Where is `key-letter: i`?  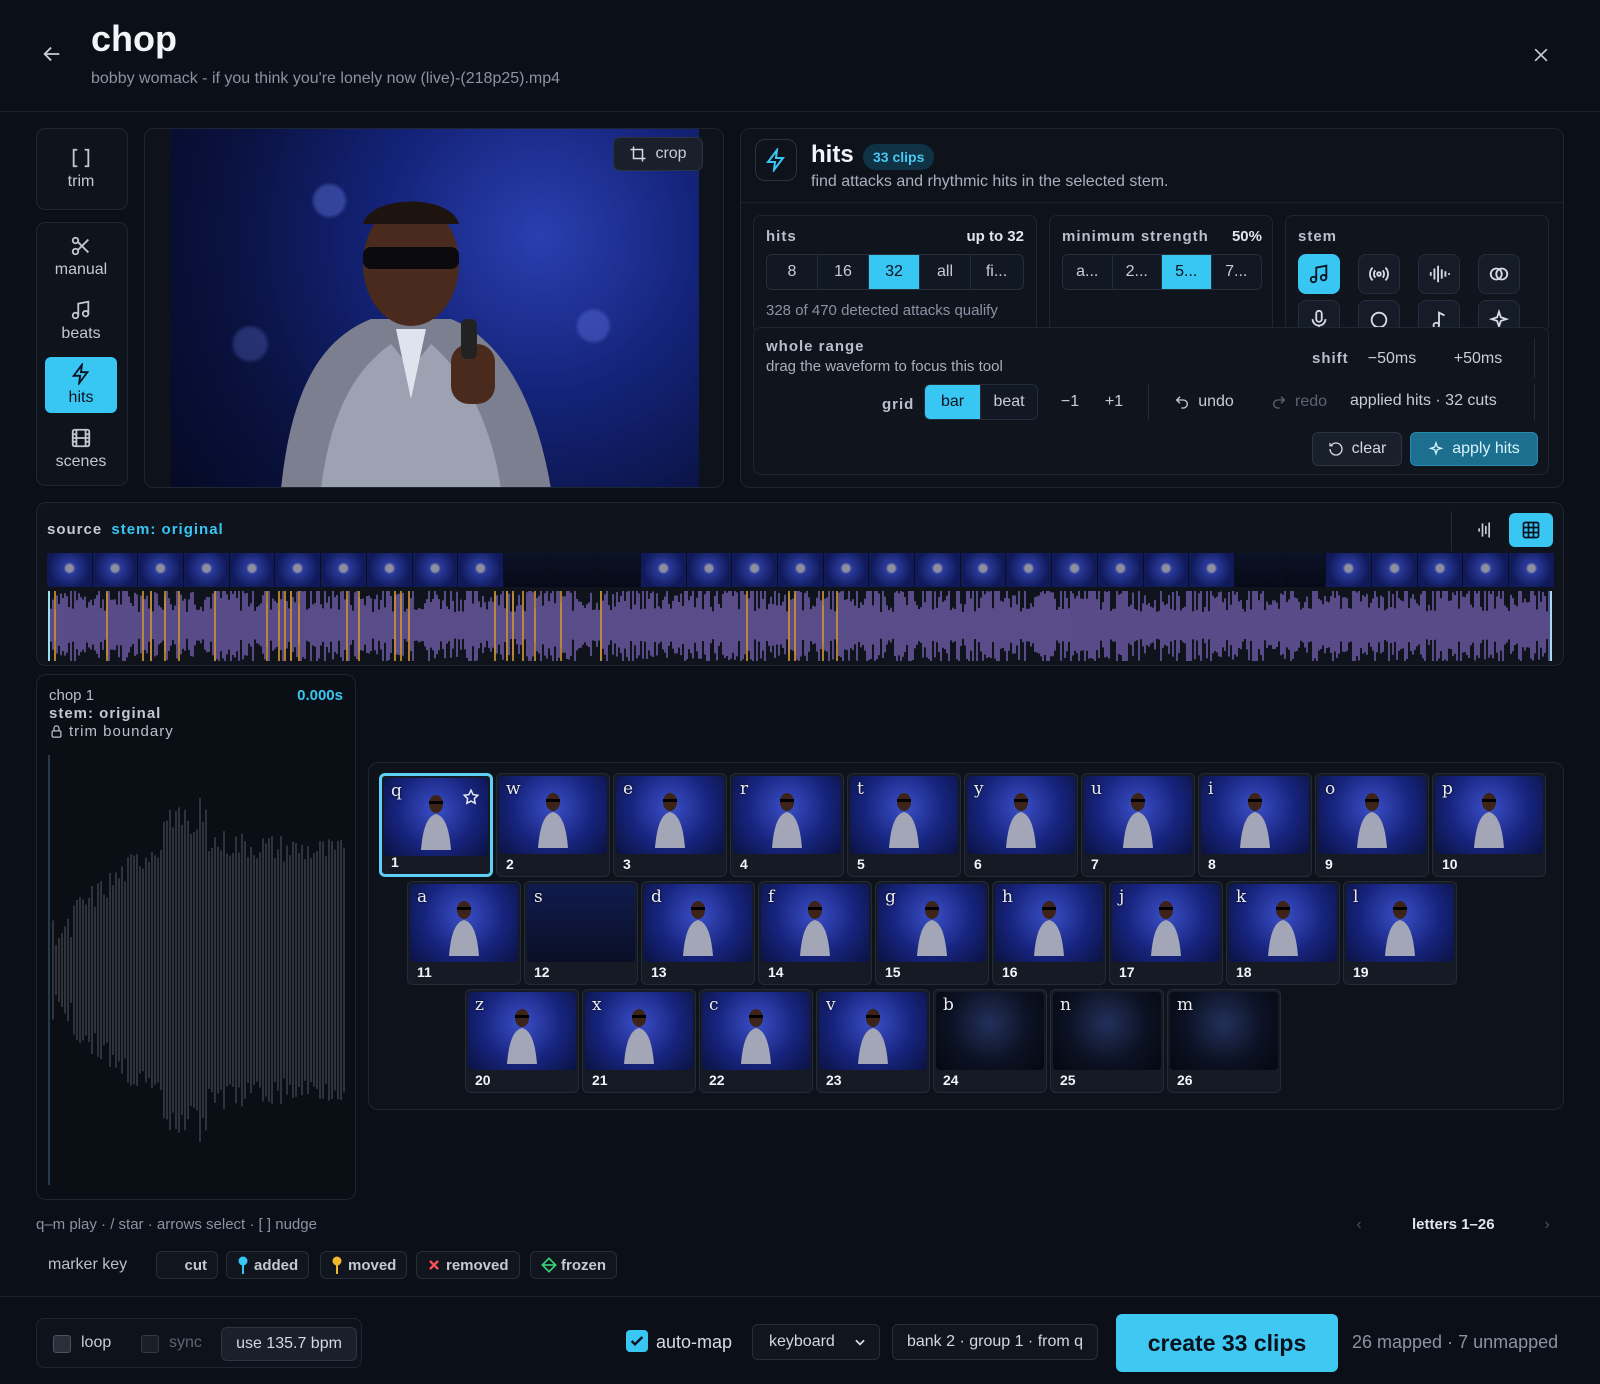
key-letter: i is located at coordinates (1211, 789).